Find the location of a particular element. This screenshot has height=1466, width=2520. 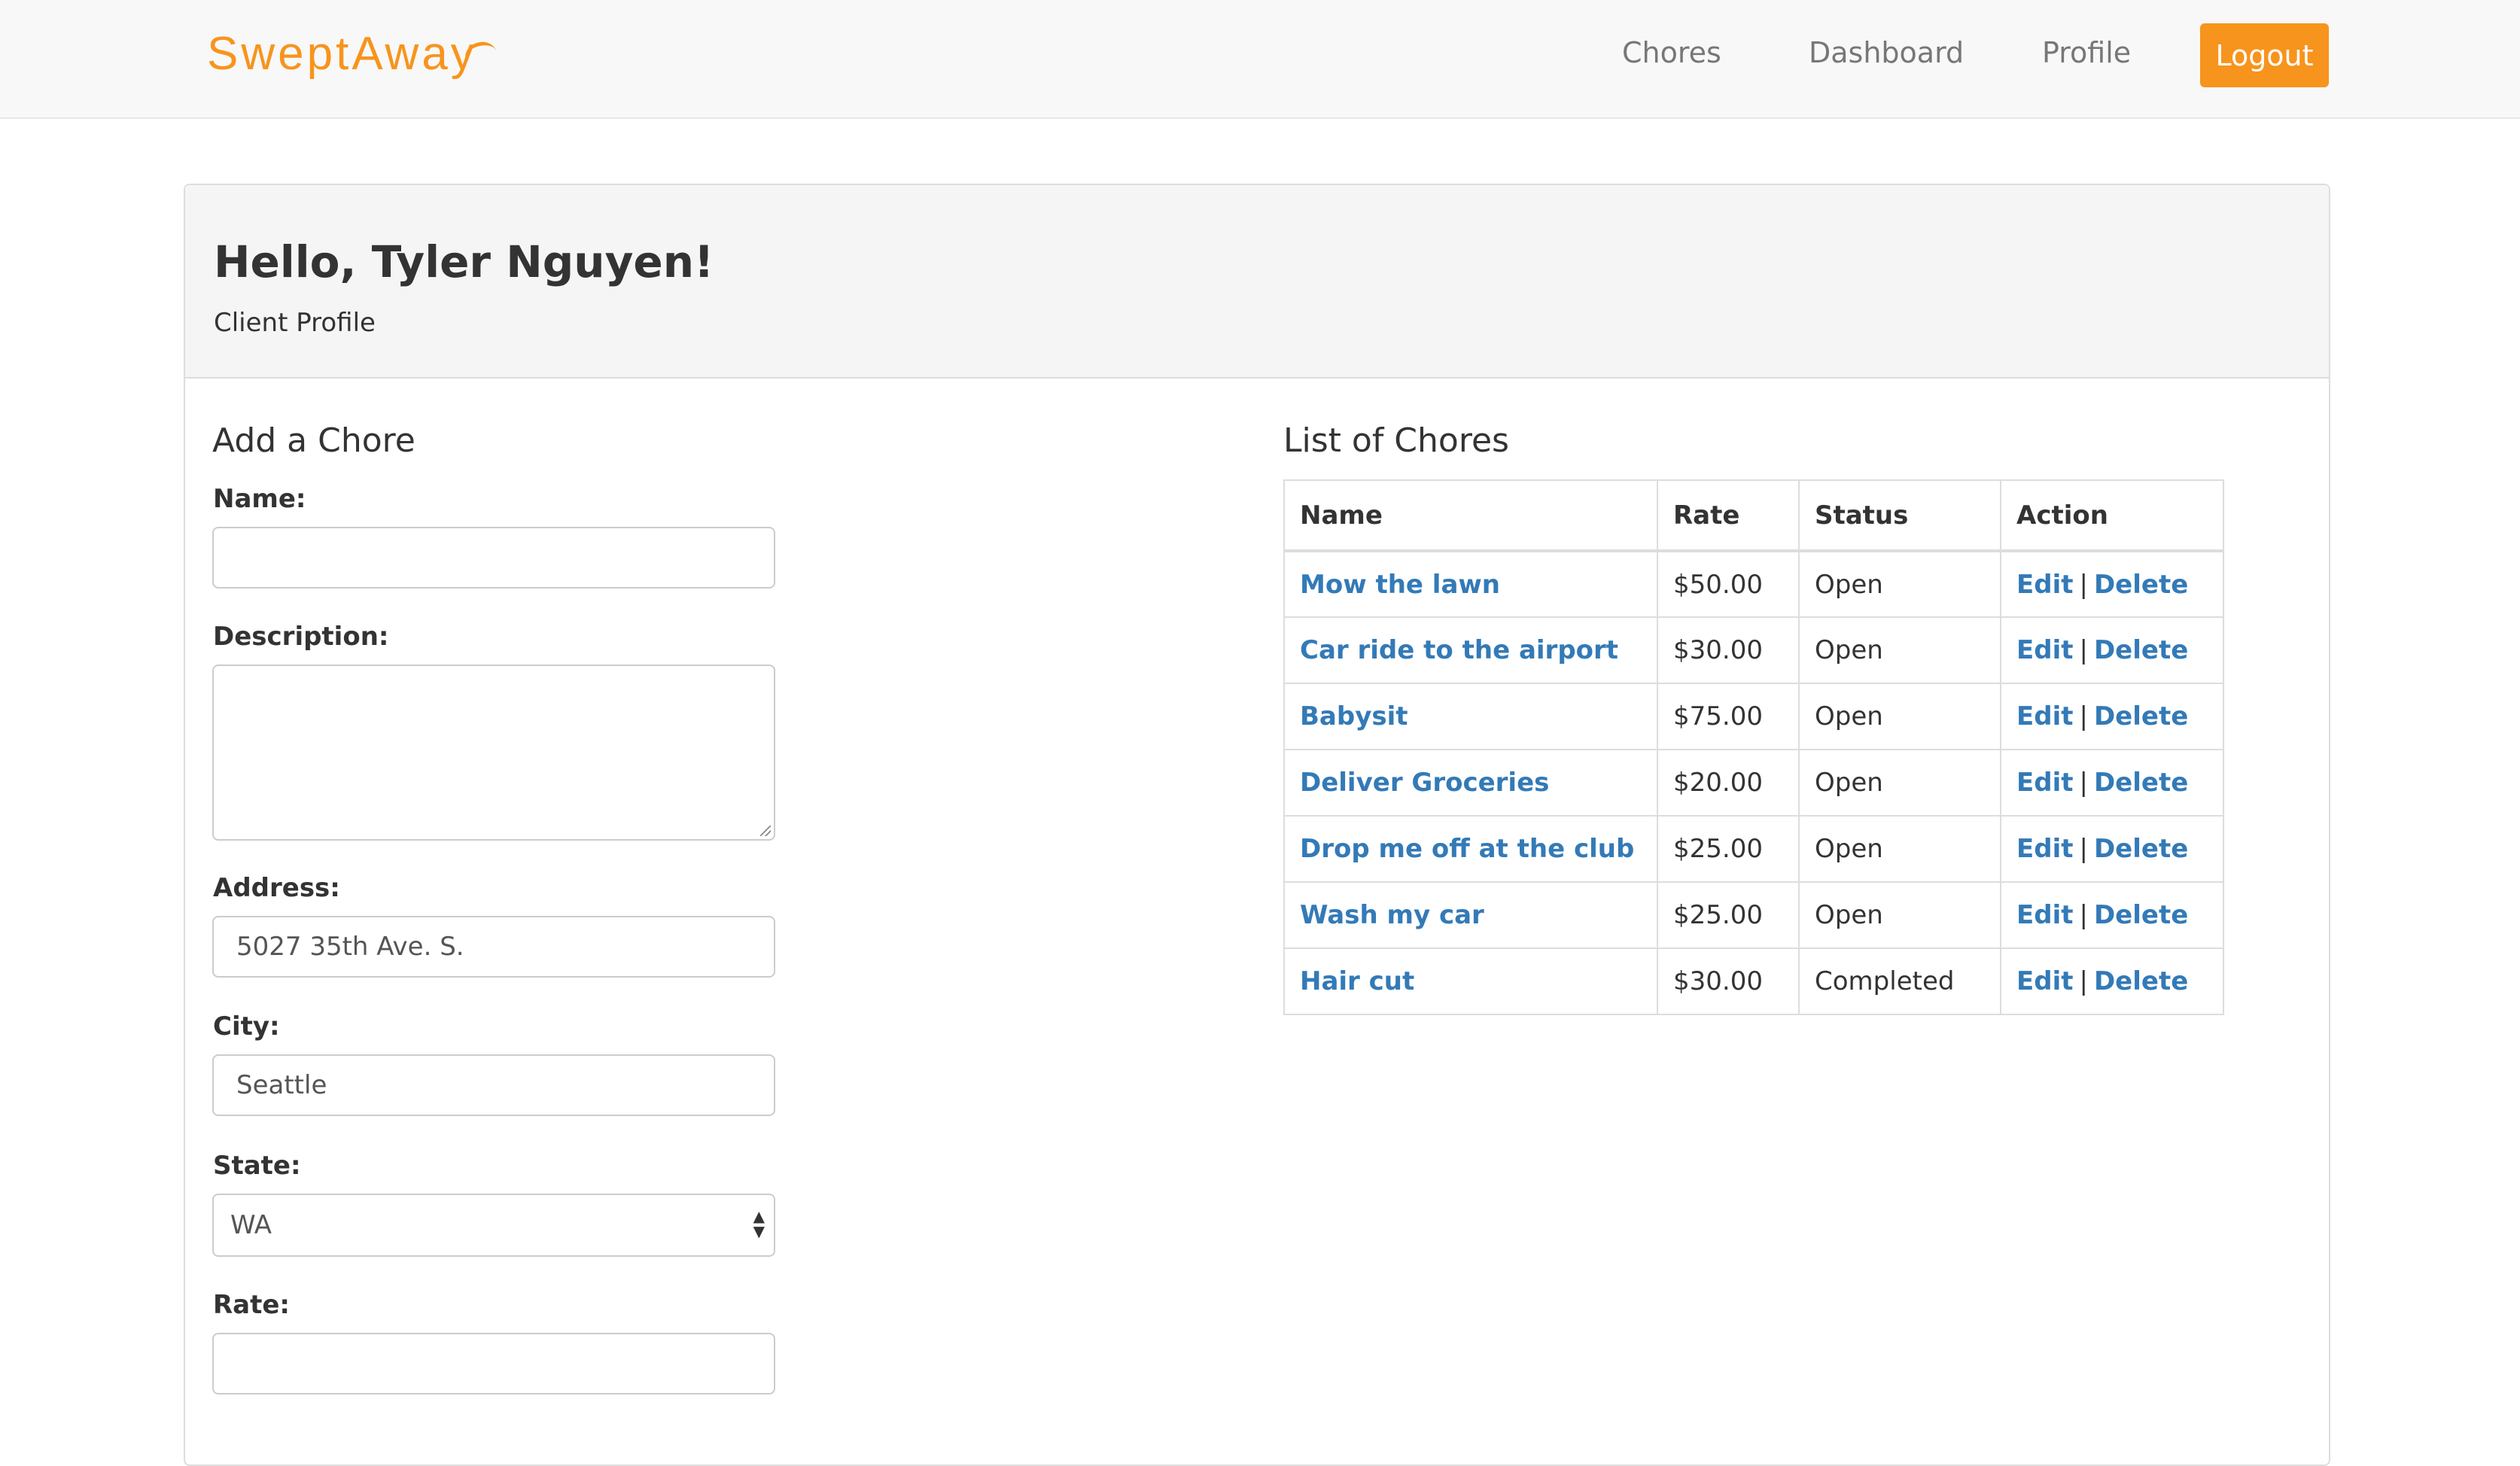

brand-logo: SweptAway is located at coordinates (342, 54).